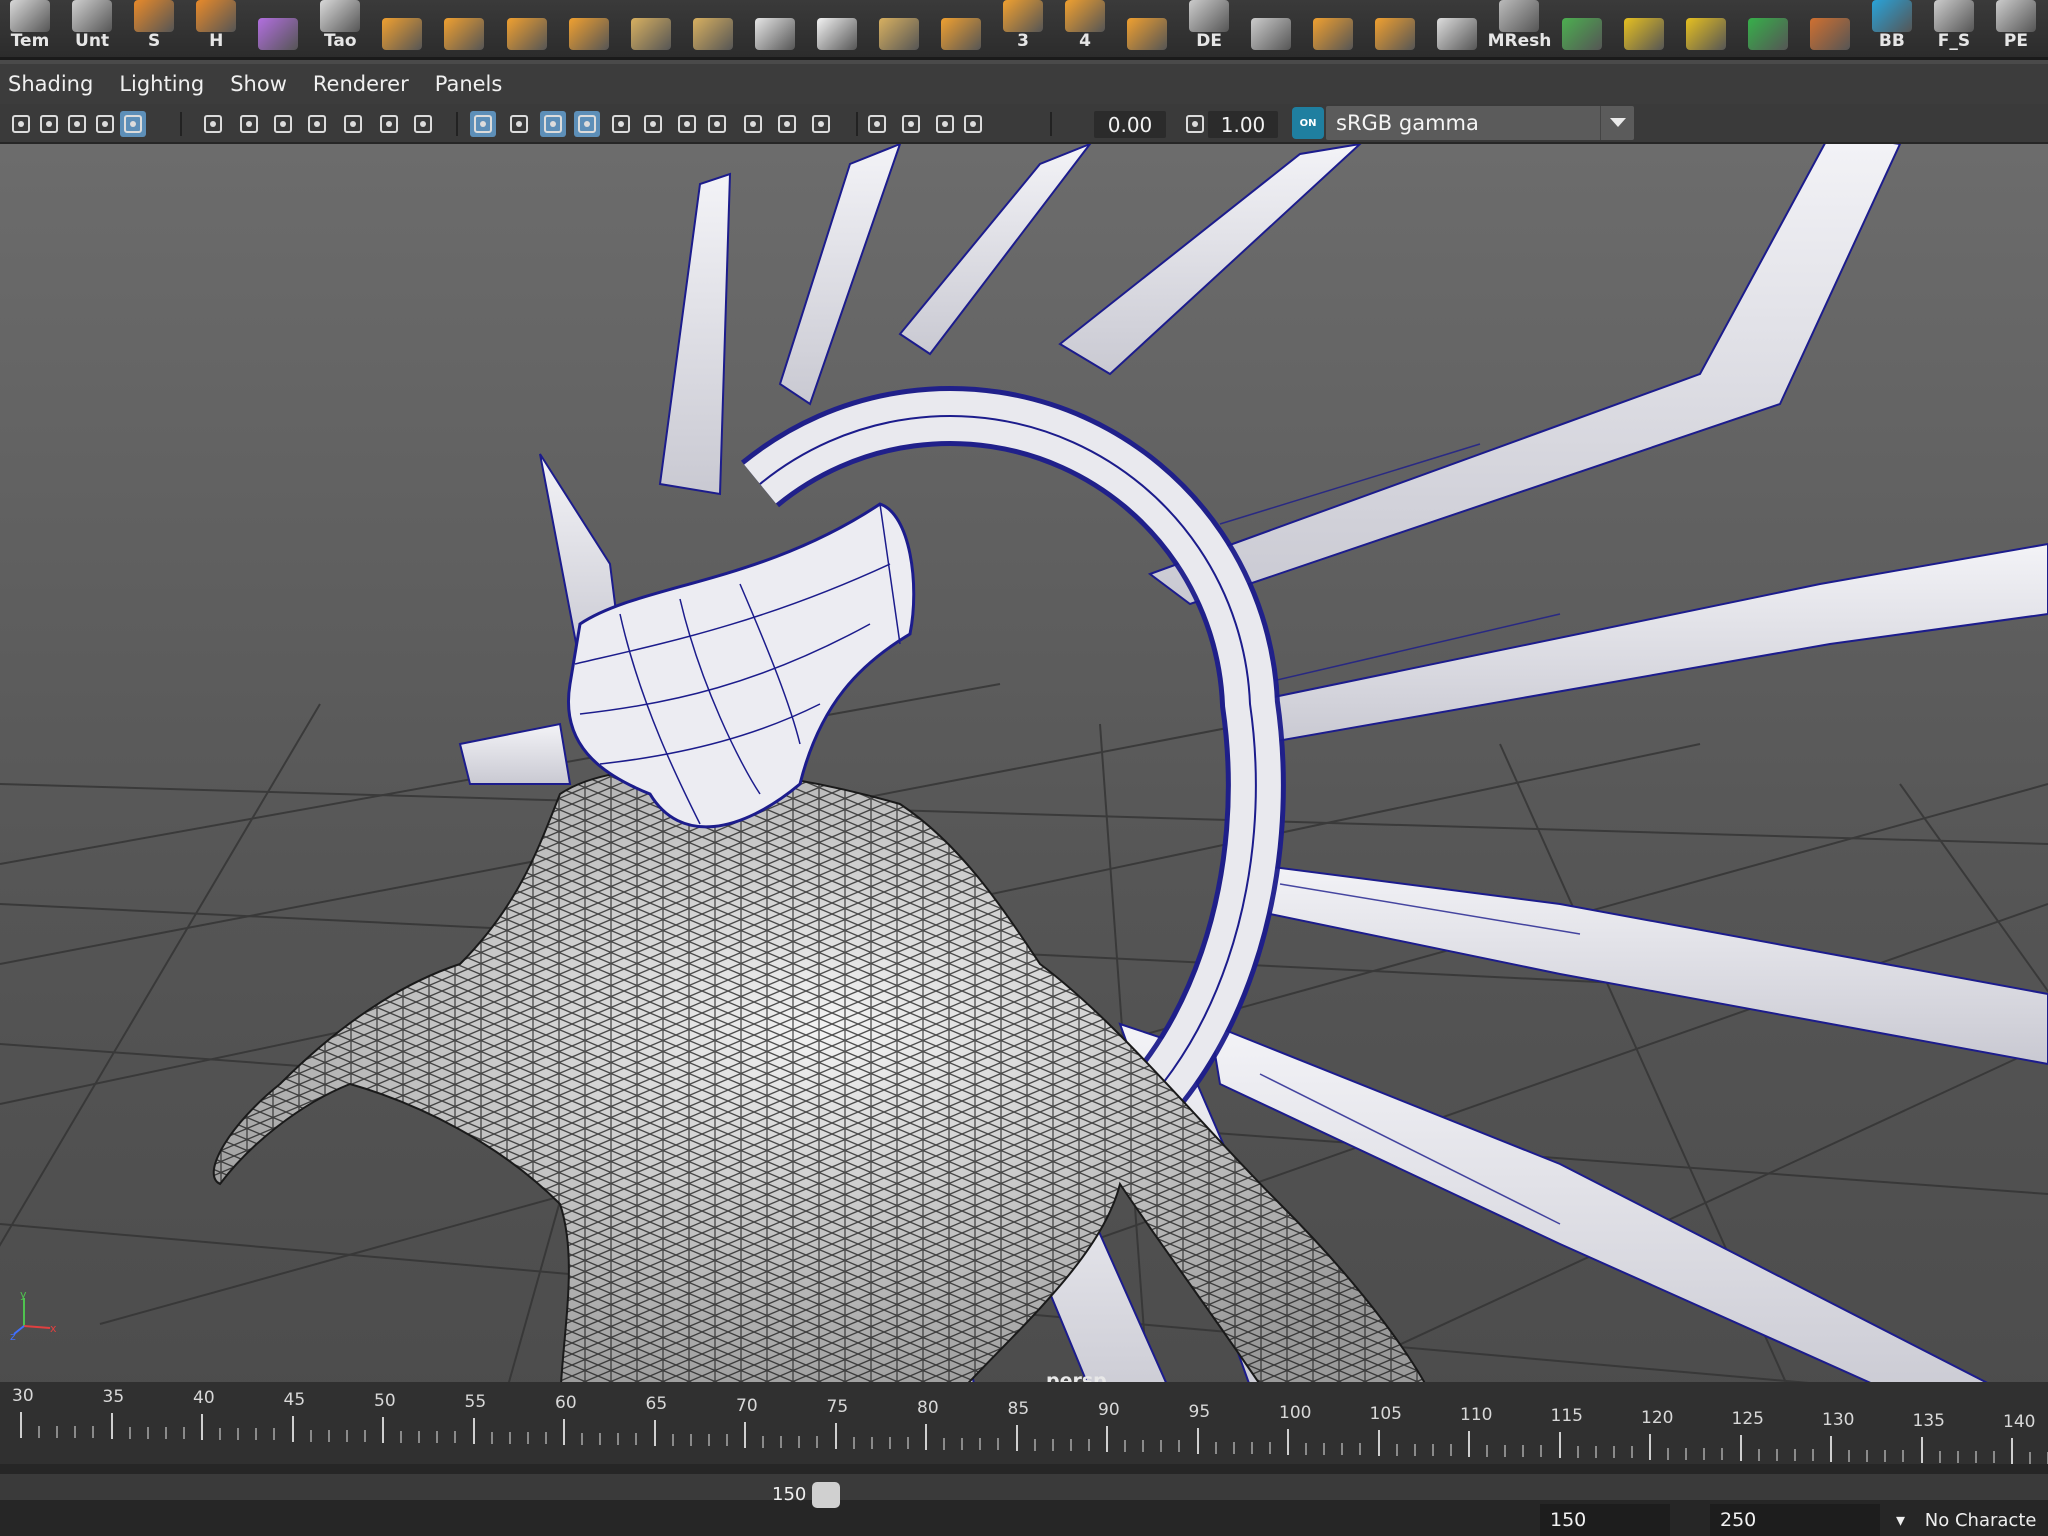 The width and height of the screenshot is (2048, 1536). I want to click on safe-action-icon, so click(353, 124).